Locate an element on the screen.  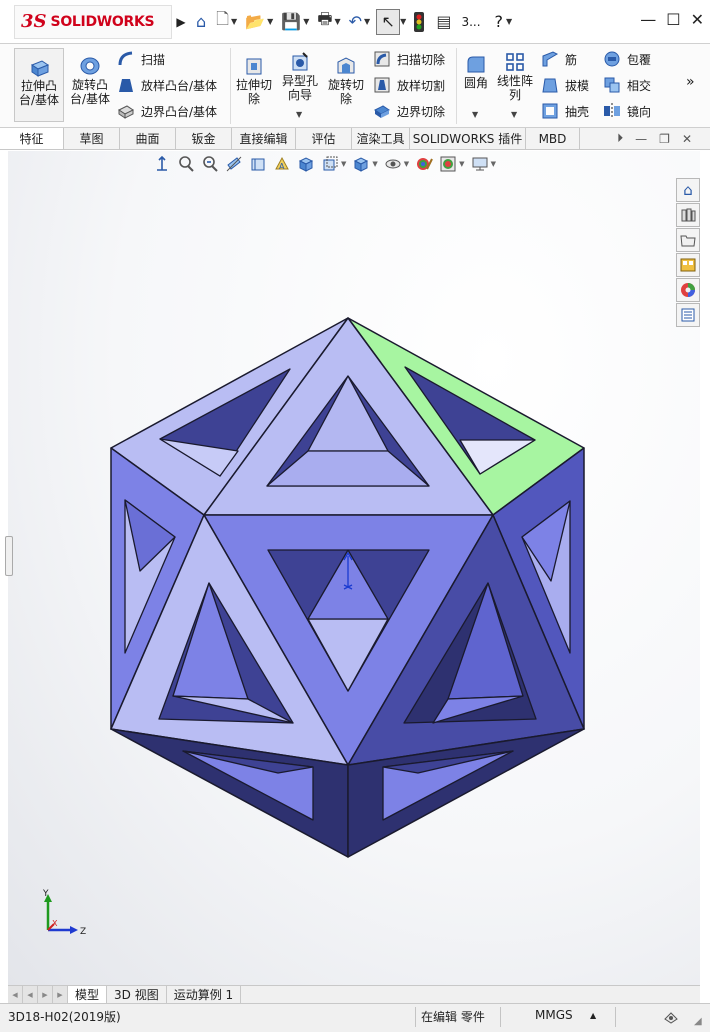
rib-label: 筋 is located at coordinates (571, 59).